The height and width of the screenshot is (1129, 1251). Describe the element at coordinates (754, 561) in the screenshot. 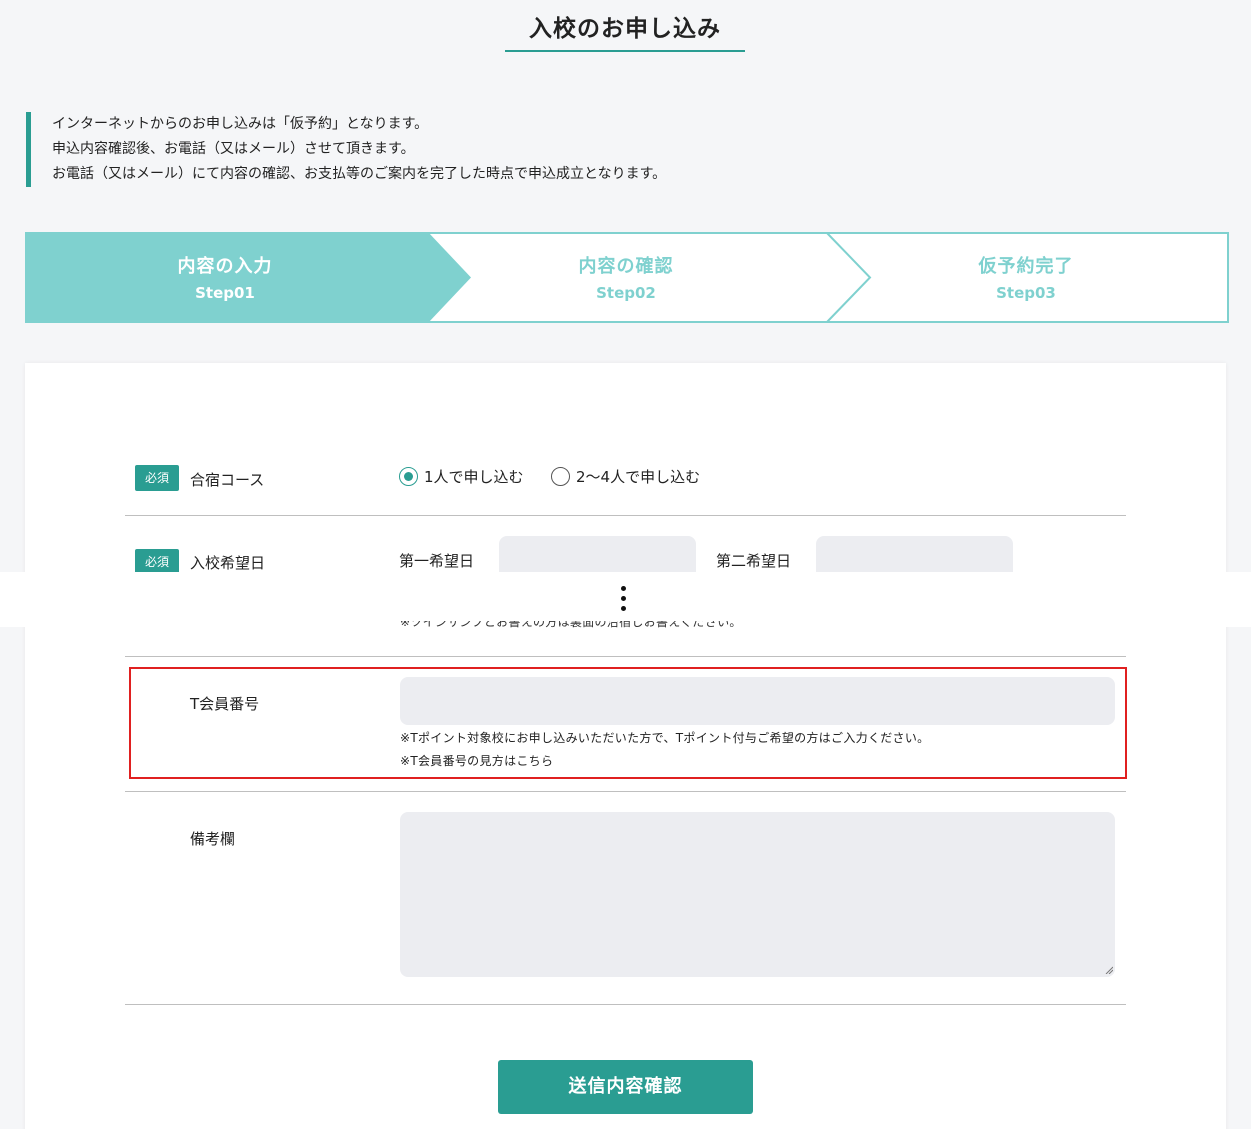

I see `second-choice-label: 第二希望日` at that location.